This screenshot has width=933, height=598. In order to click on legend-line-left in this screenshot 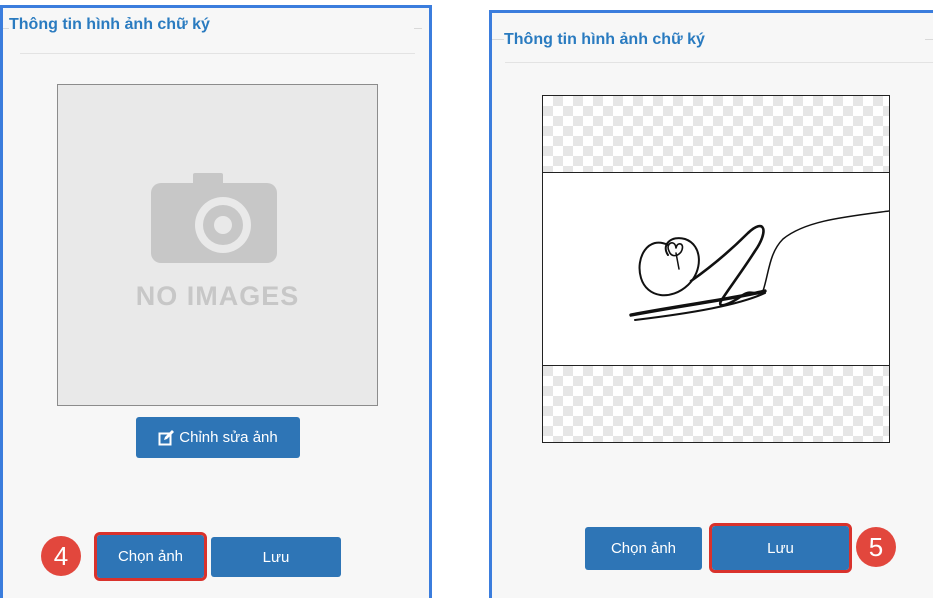, I will do `click(498, 39)`.